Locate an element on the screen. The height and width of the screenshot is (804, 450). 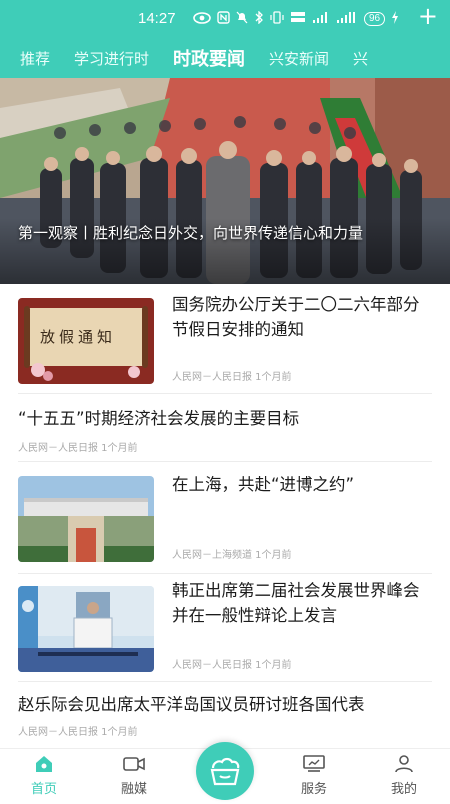
news-title: “十五五”时期经济社会发展的主要目标 is located at coordinates (225, 418).